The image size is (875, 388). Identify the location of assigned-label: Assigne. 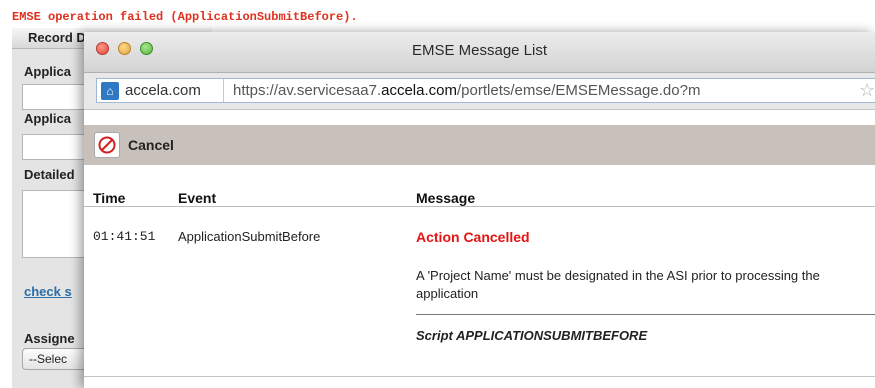
(49, 338).